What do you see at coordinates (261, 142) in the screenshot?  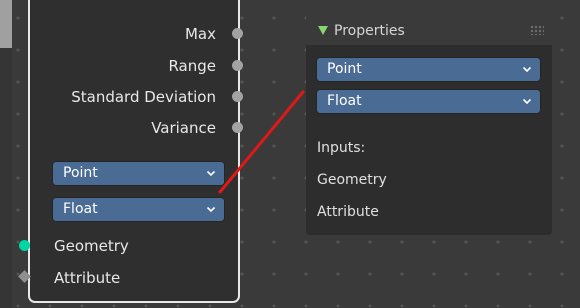 I see `annotation-arrow-line` at bounding box center [261, 142].